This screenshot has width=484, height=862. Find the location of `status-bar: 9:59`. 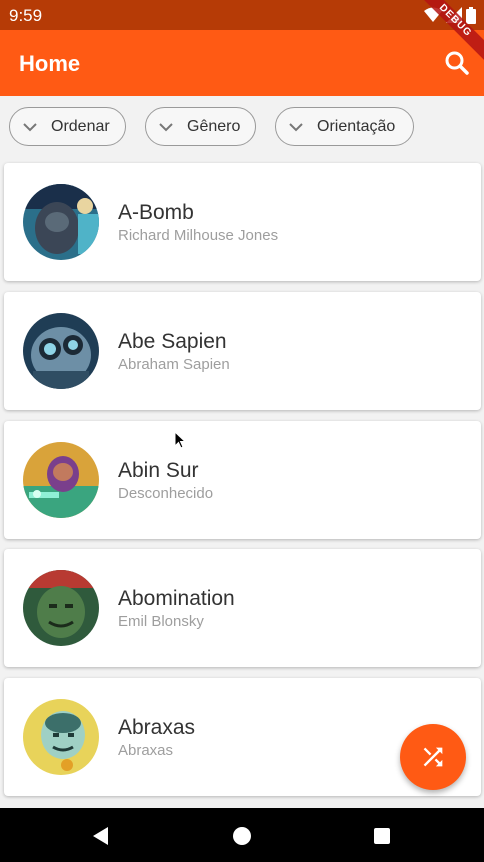

status-bar: 9:59 is located at coordinates (242, 15).